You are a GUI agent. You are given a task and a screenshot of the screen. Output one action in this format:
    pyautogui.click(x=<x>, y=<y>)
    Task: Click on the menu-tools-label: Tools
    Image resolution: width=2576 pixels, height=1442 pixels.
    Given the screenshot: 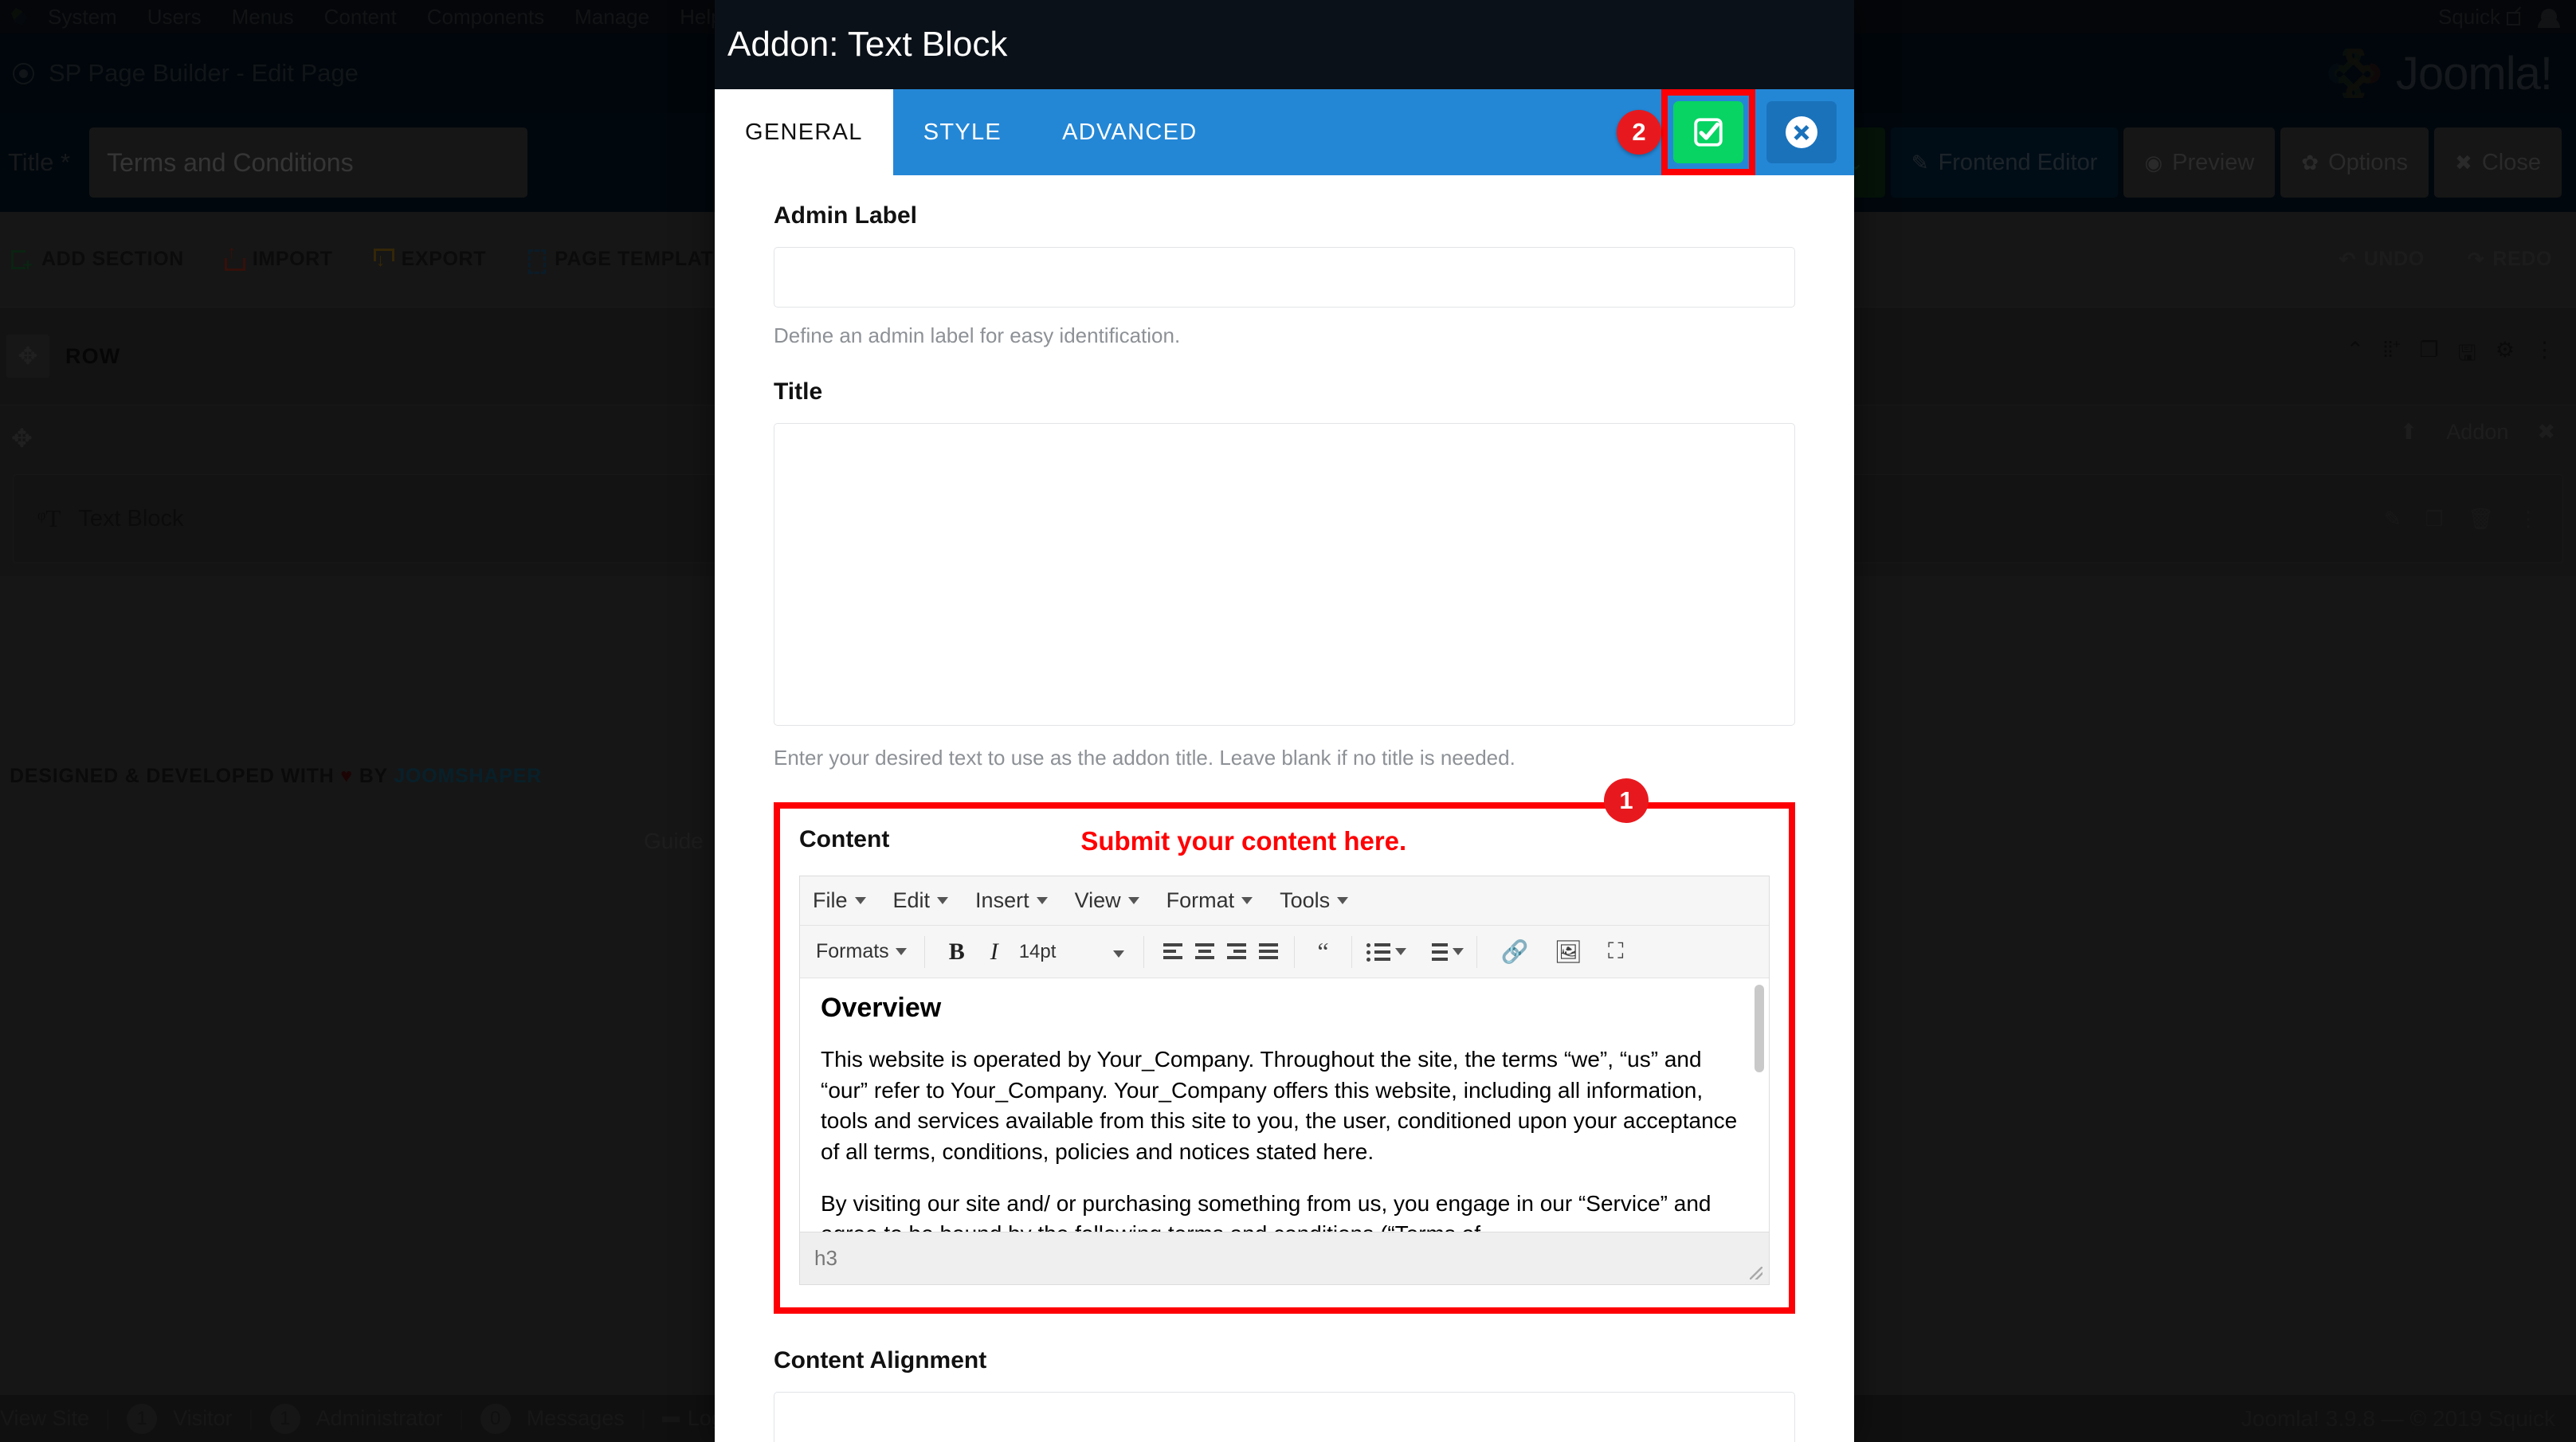 What is the action you would take?
    pyautogui.click(x=1305, y=900)
    